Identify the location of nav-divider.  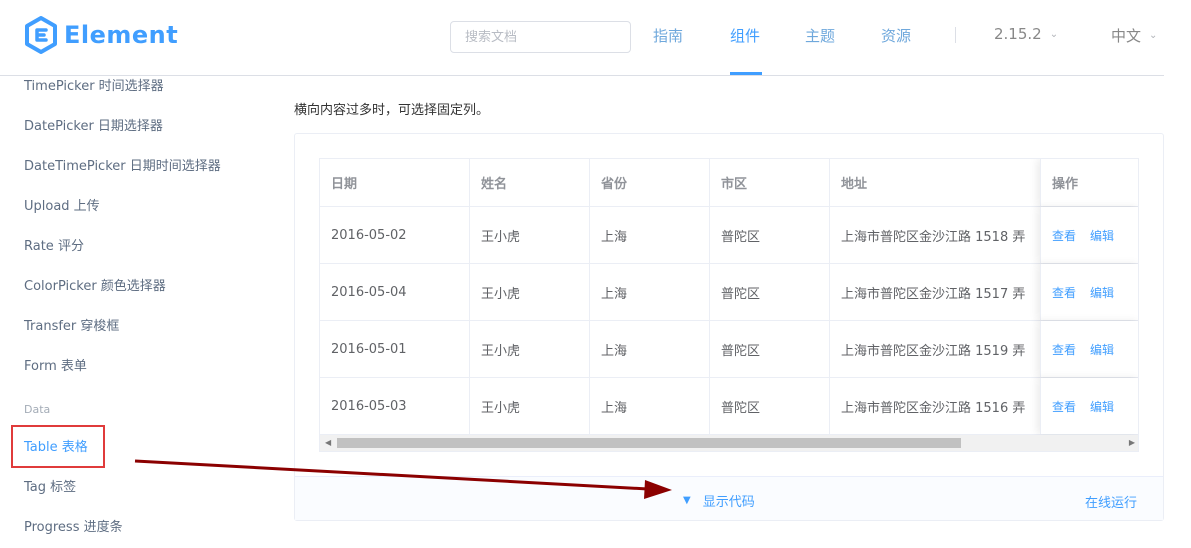
(955, 35).